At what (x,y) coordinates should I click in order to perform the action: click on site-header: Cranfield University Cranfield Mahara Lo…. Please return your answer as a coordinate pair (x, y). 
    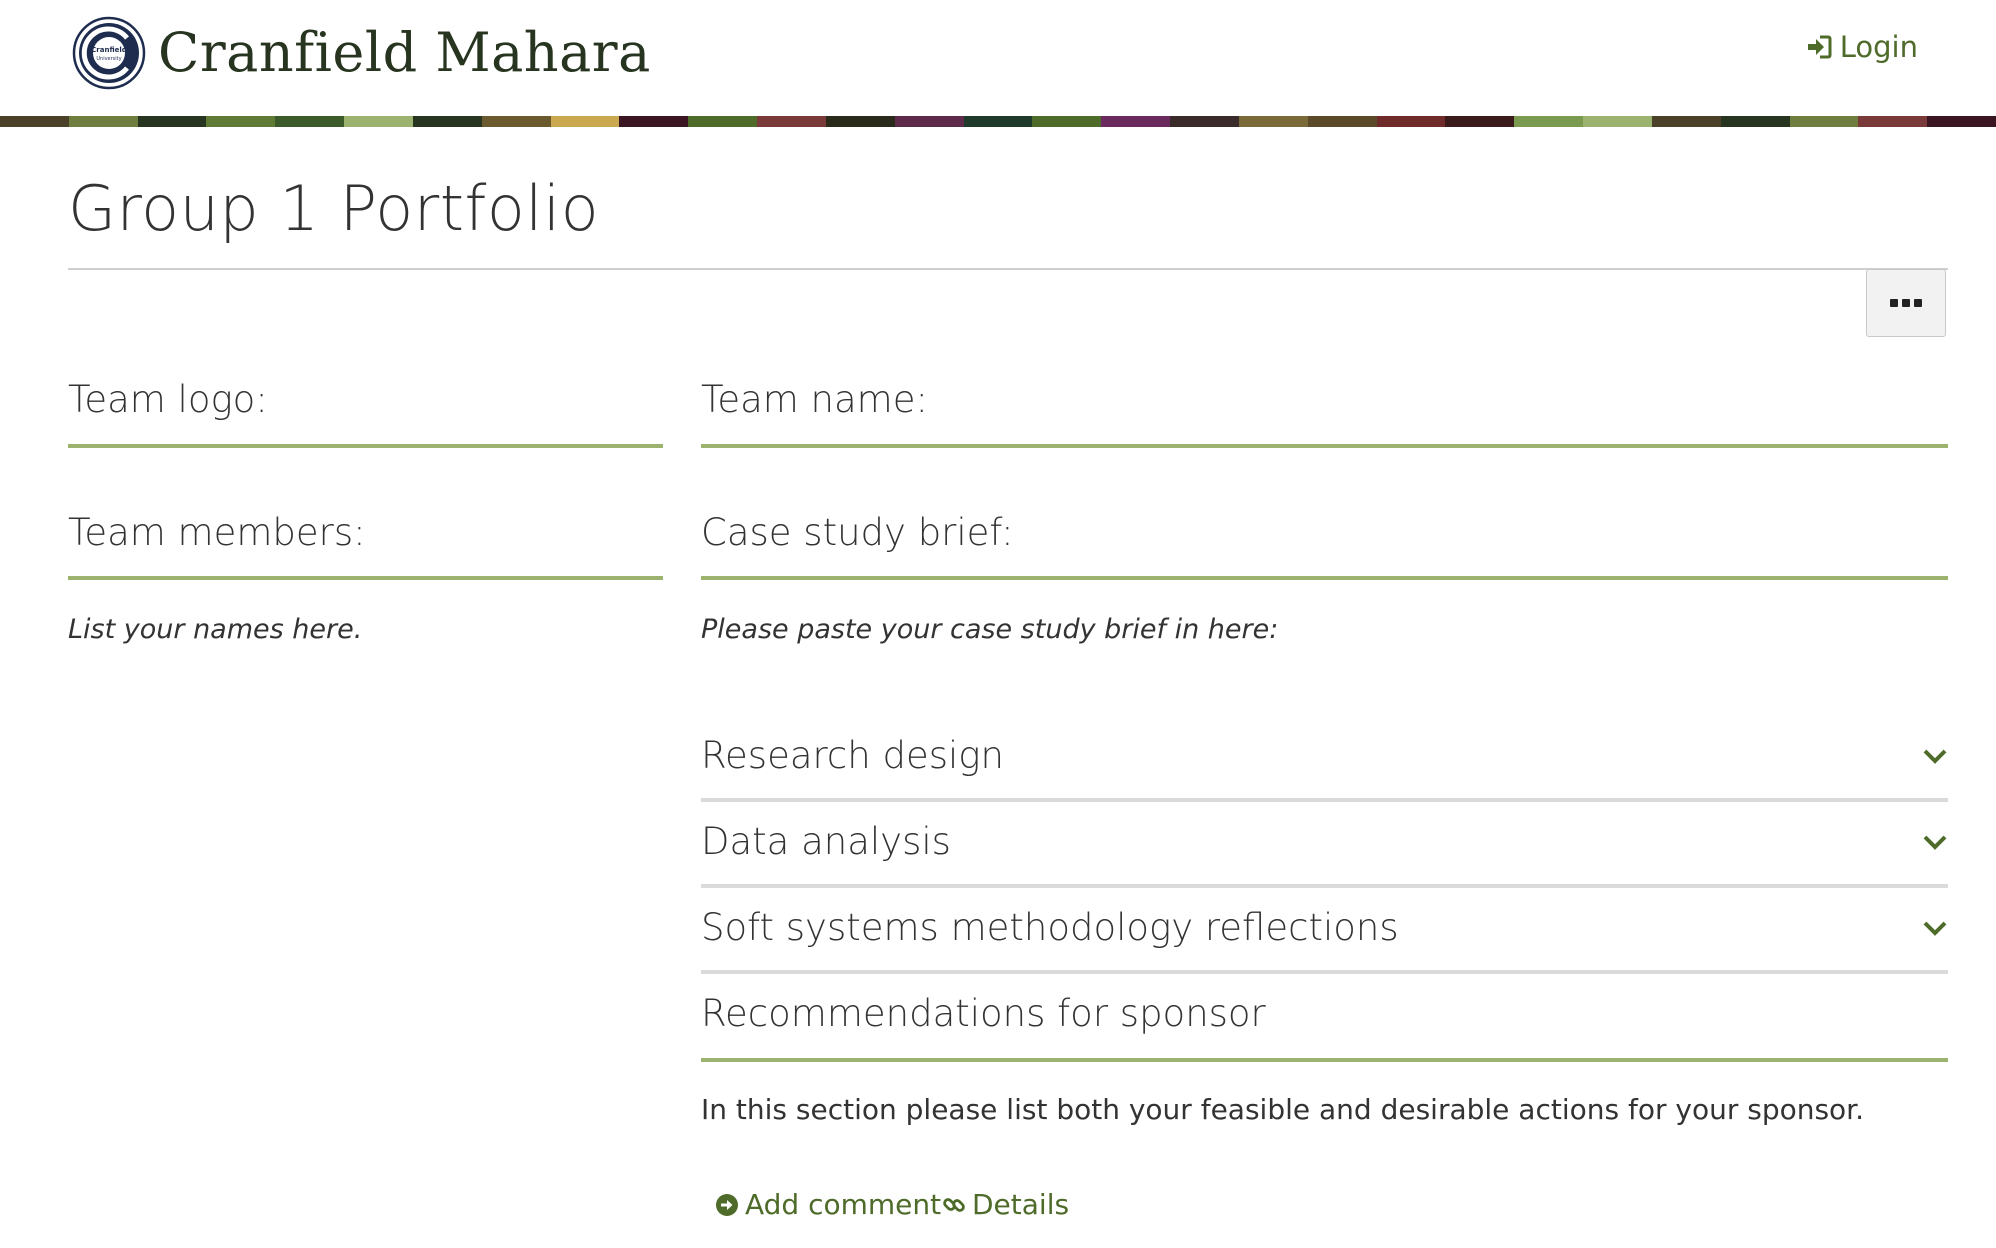
    Looking at the image, I should click on (998, 58).